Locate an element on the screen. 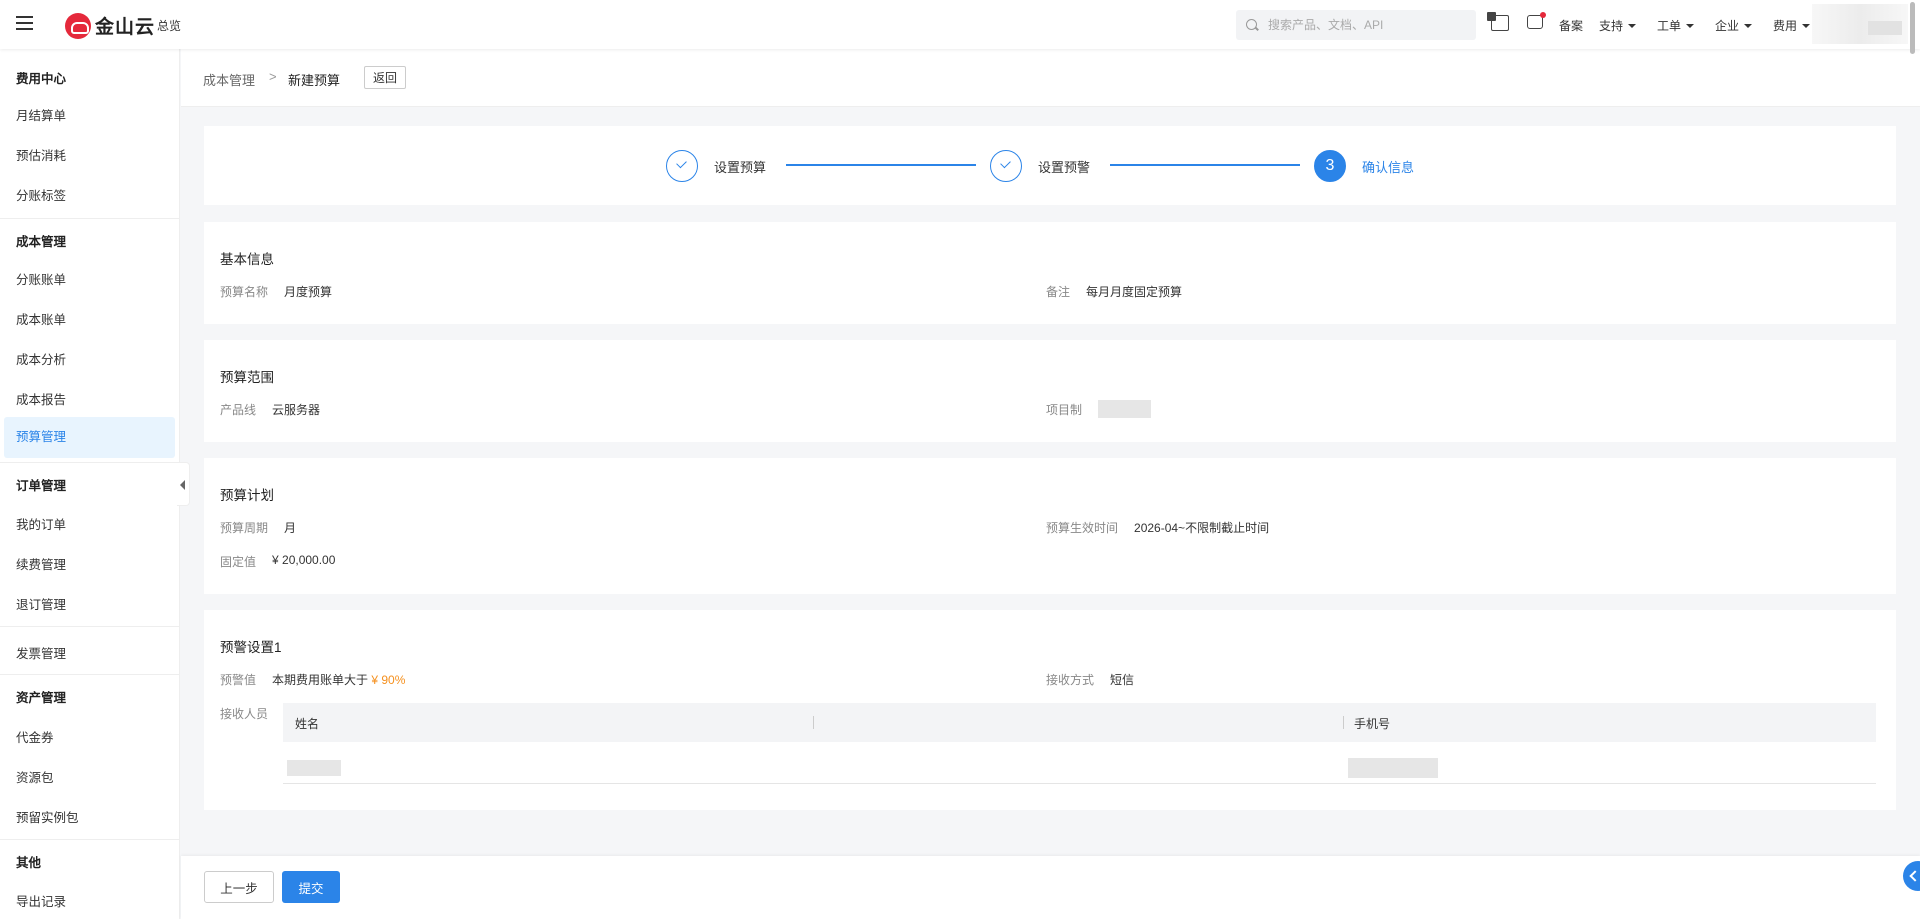 This screenshot has height=919, width=1920. field-value: 每月月度固定预算 is located at coordinates (1134, 292).